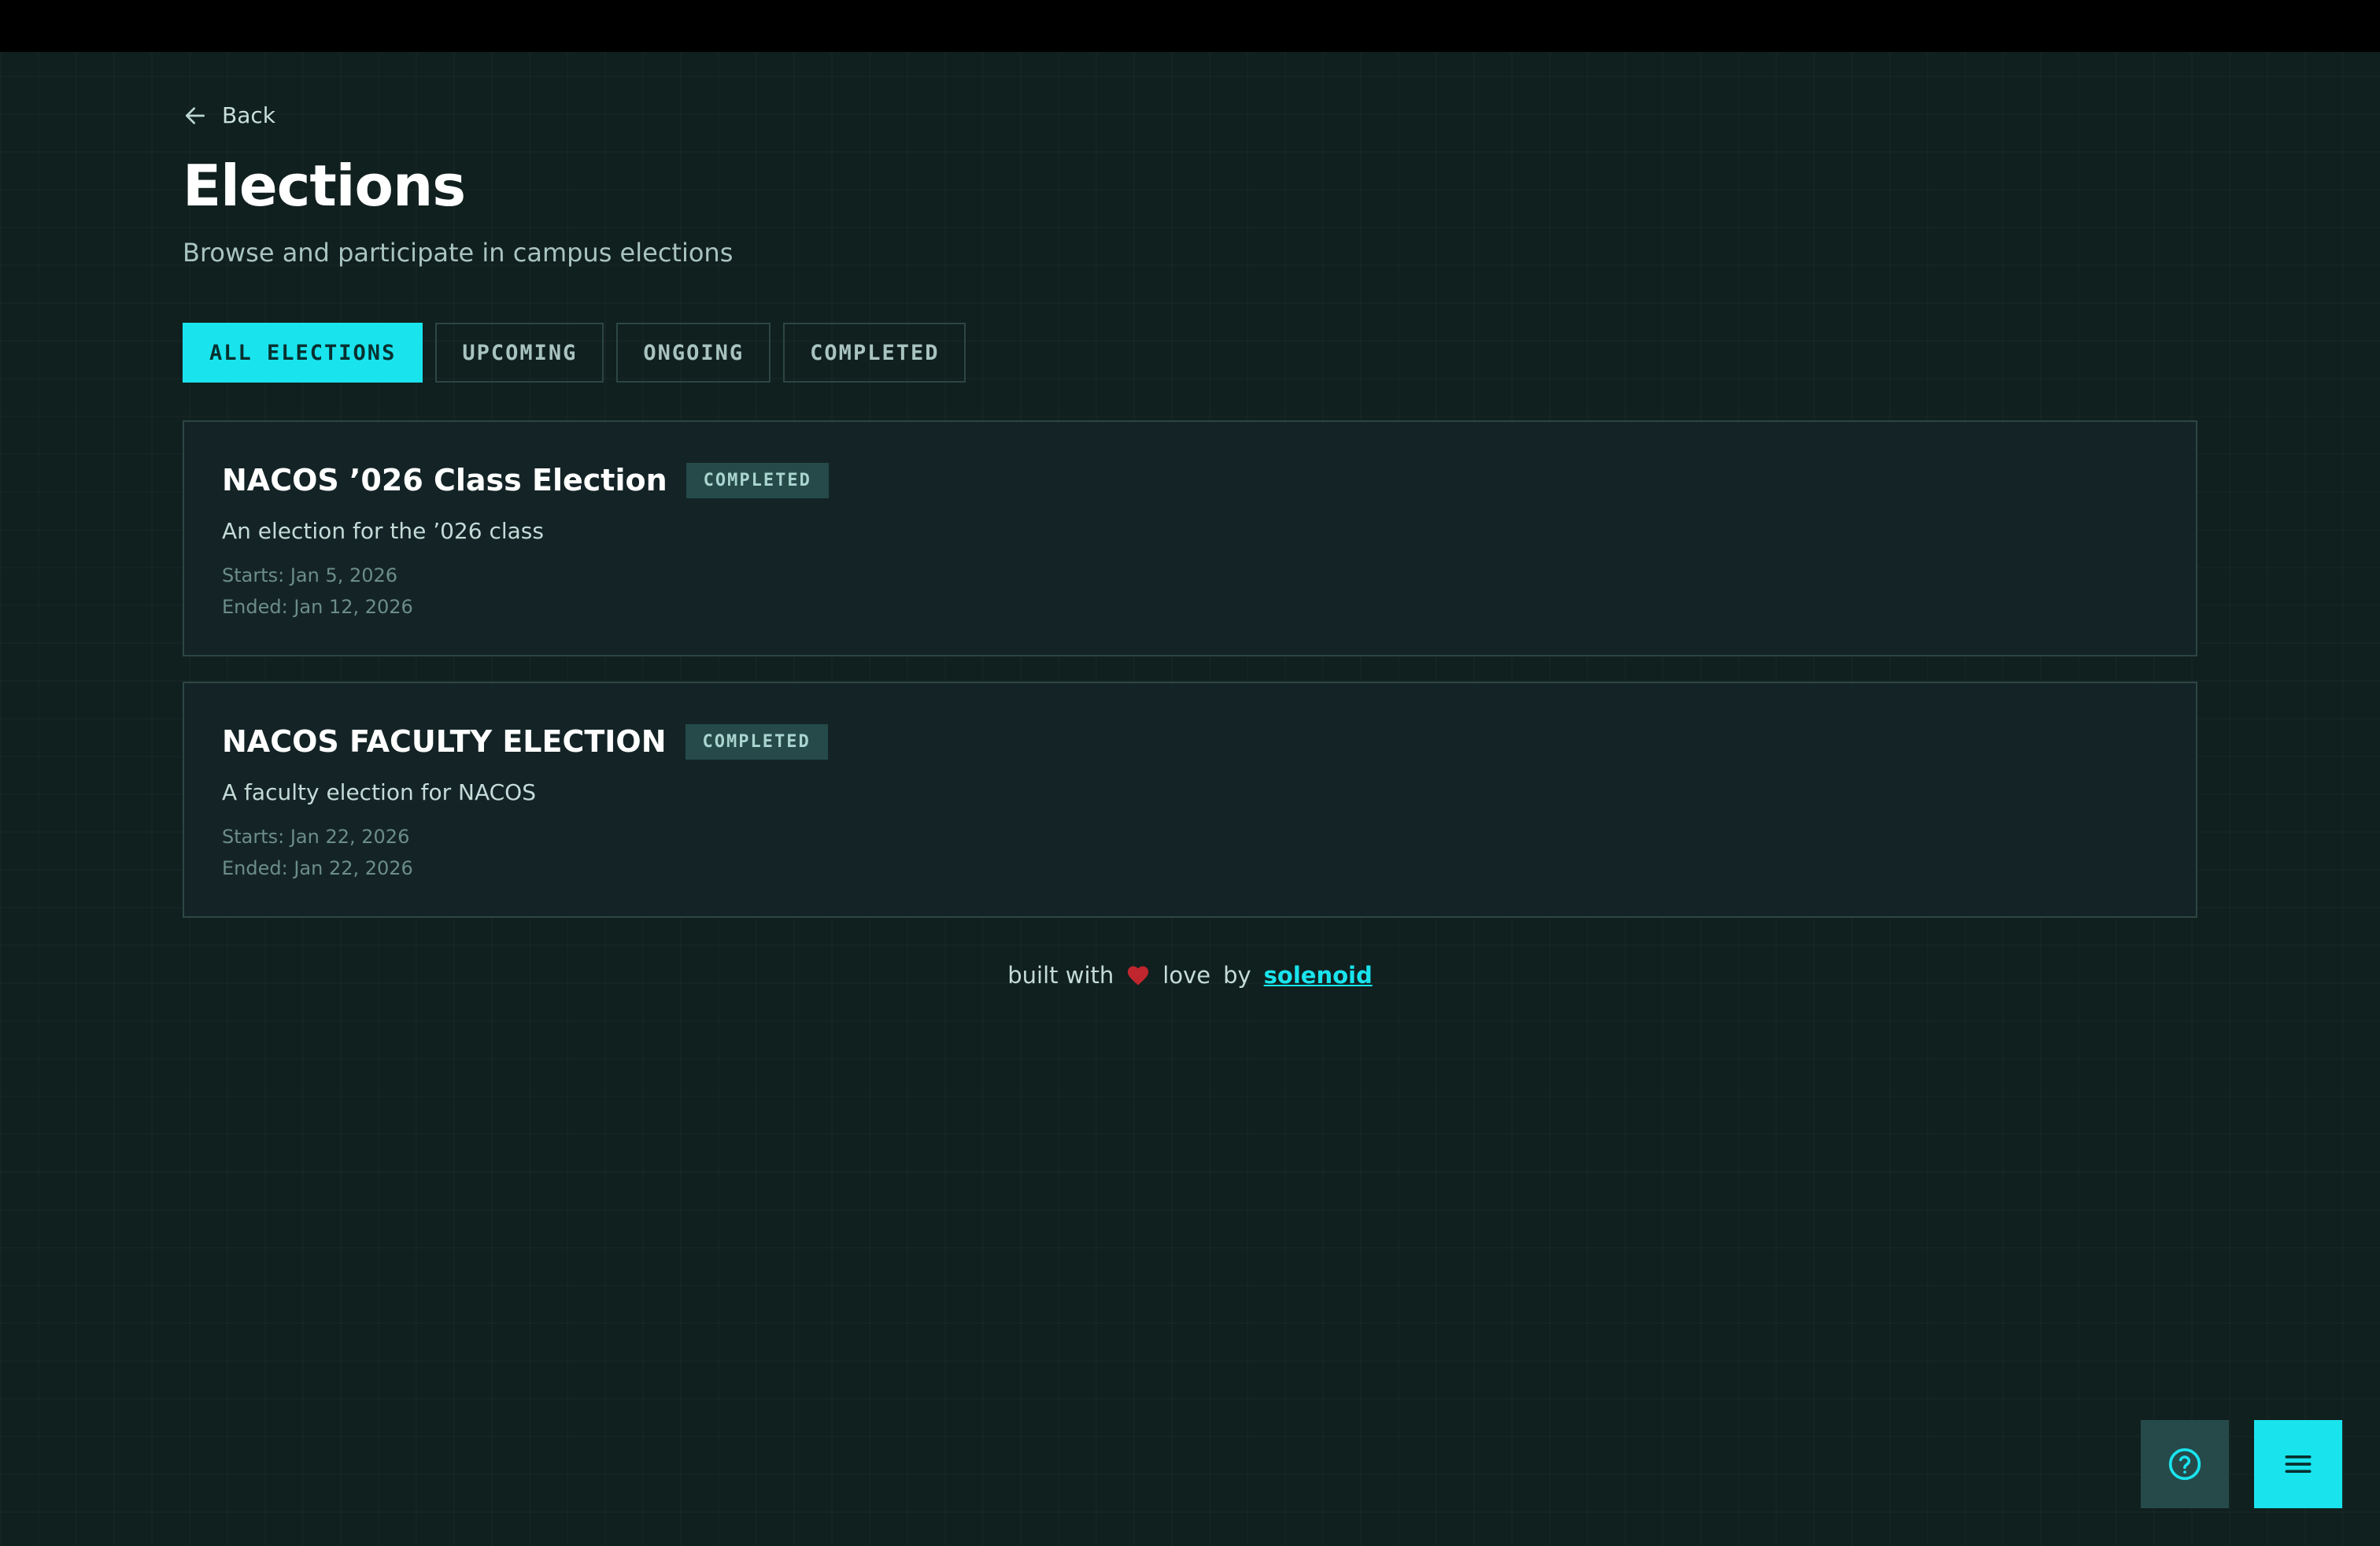 The height and width of the screenshot is (1546, 2380). What do you see at coordinates (195, 115) in the screenshot?
I see `arrow-left-icon` at bounding box center [195, 115].